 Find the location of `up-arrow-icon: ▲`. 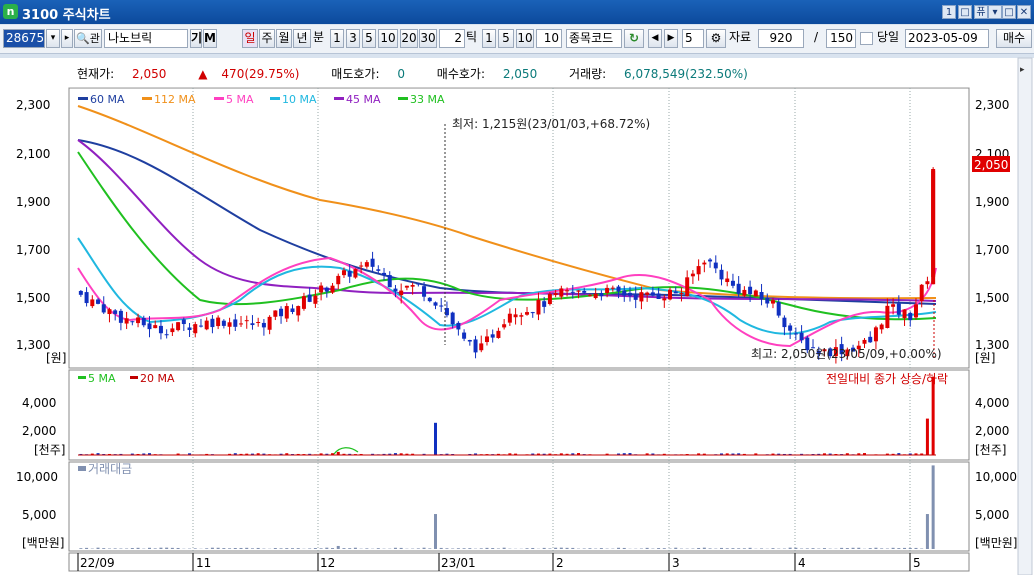

up-arrow-icon: ▲ is located at coordinates (203, 74).